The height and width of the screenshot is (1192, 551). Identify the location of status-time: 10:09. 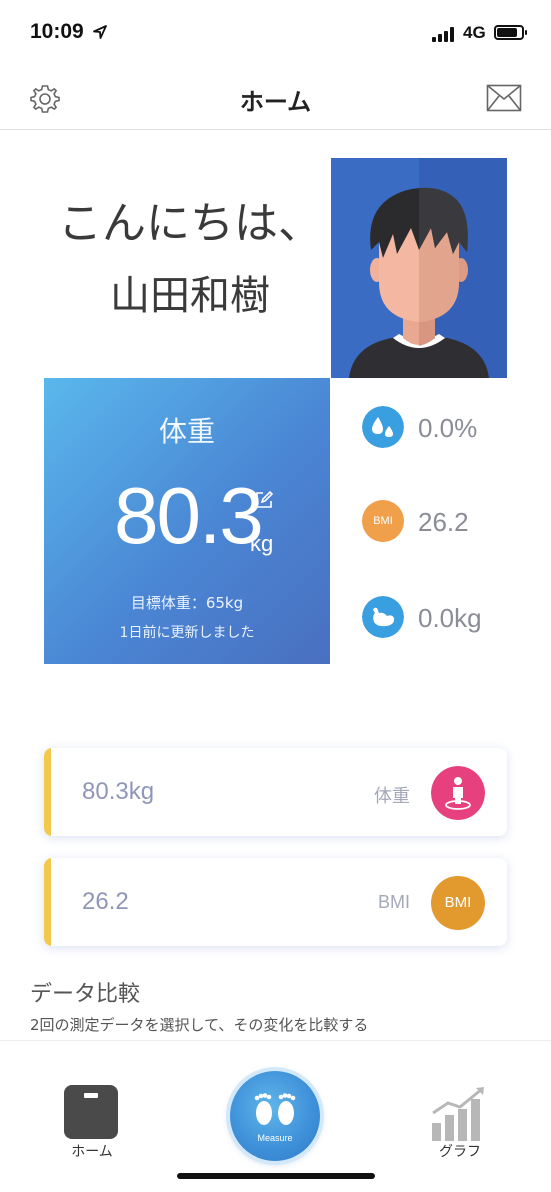
(57, 31).